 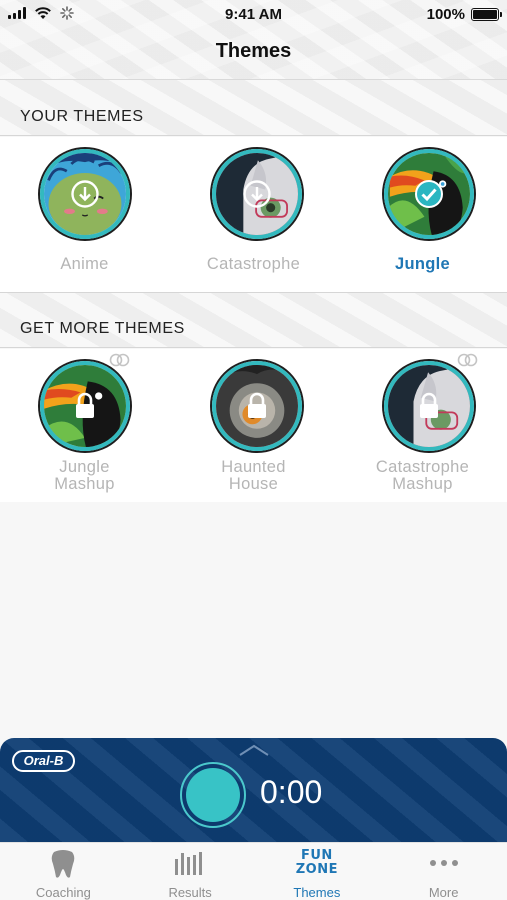 I want to click on theme-label: Catastrophe Mashup, so click(x=422, y=475).